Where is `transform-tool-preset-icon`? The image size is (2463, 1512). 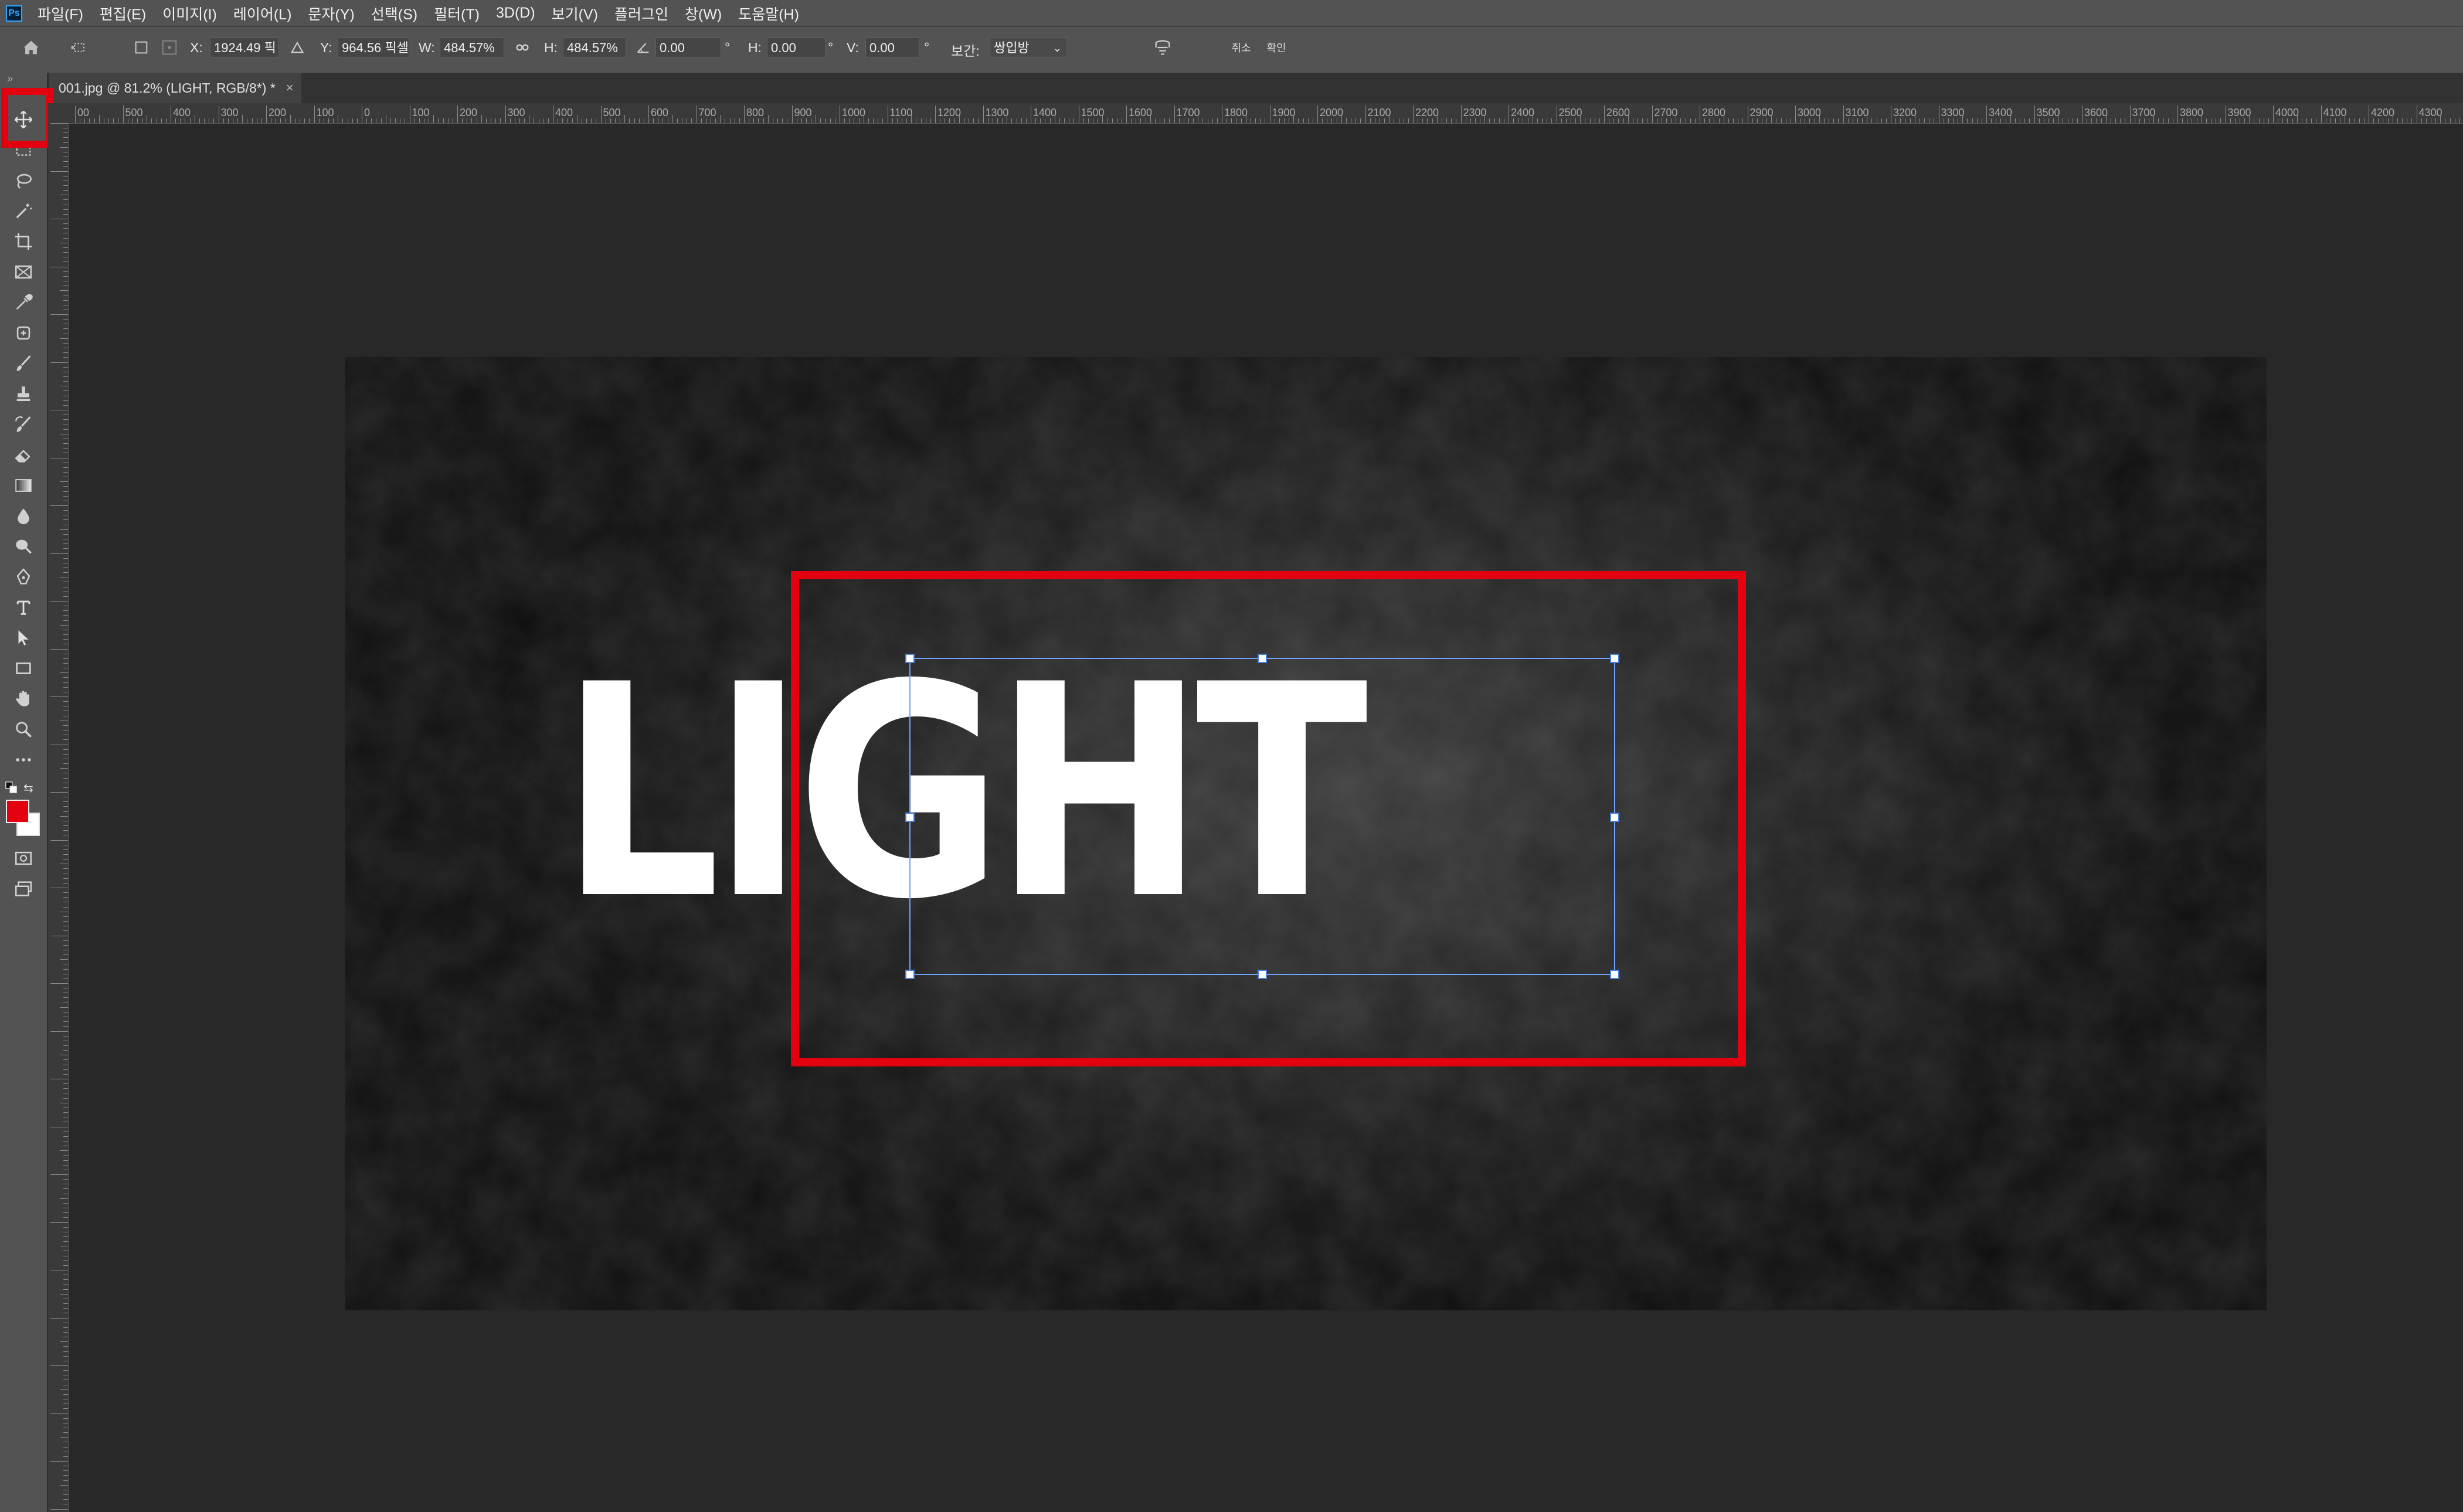
transform-tool-preset-icon is located at coordinates (79, 47).